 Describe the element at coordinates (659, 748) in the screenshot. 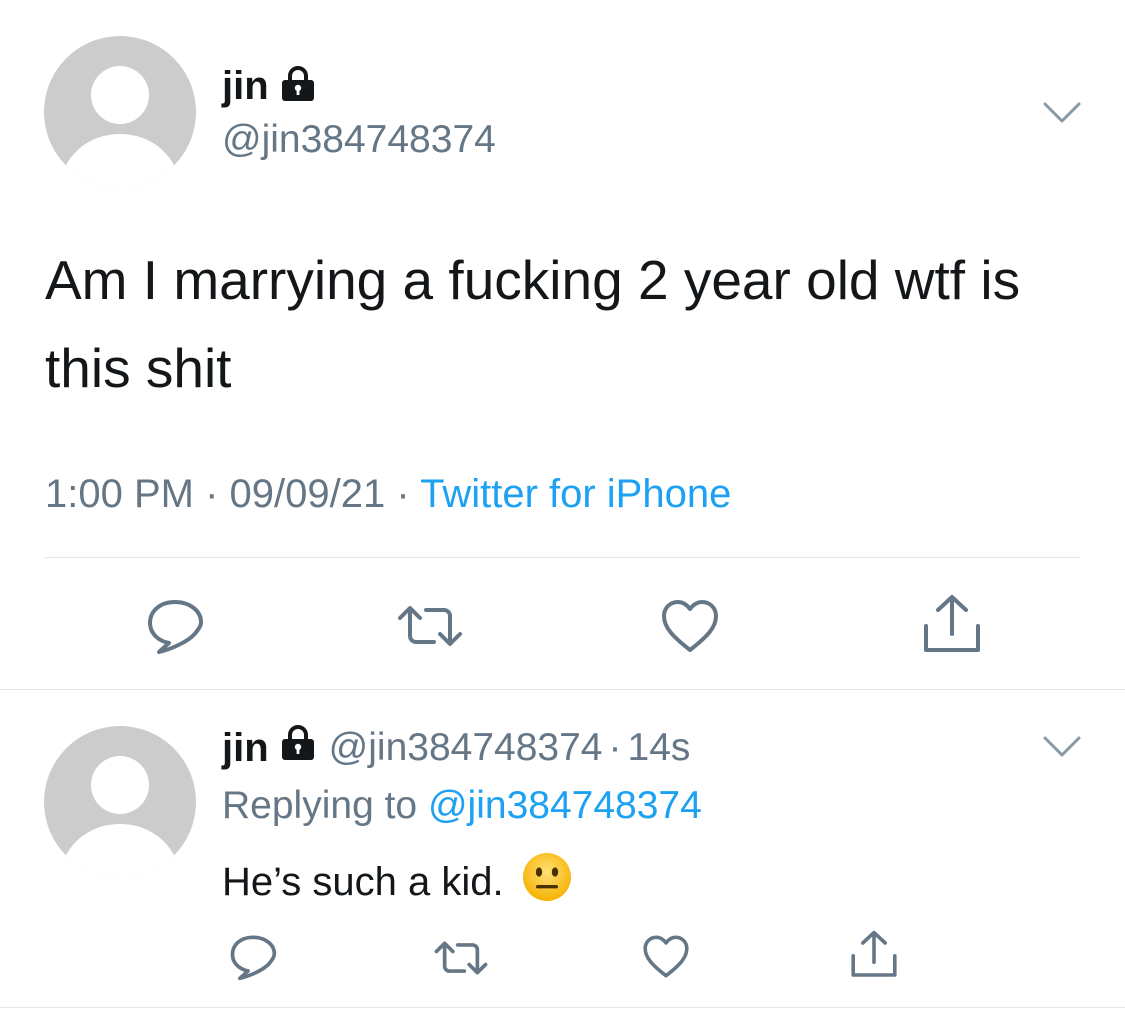

I see `tweet-age: 14s` at that location.